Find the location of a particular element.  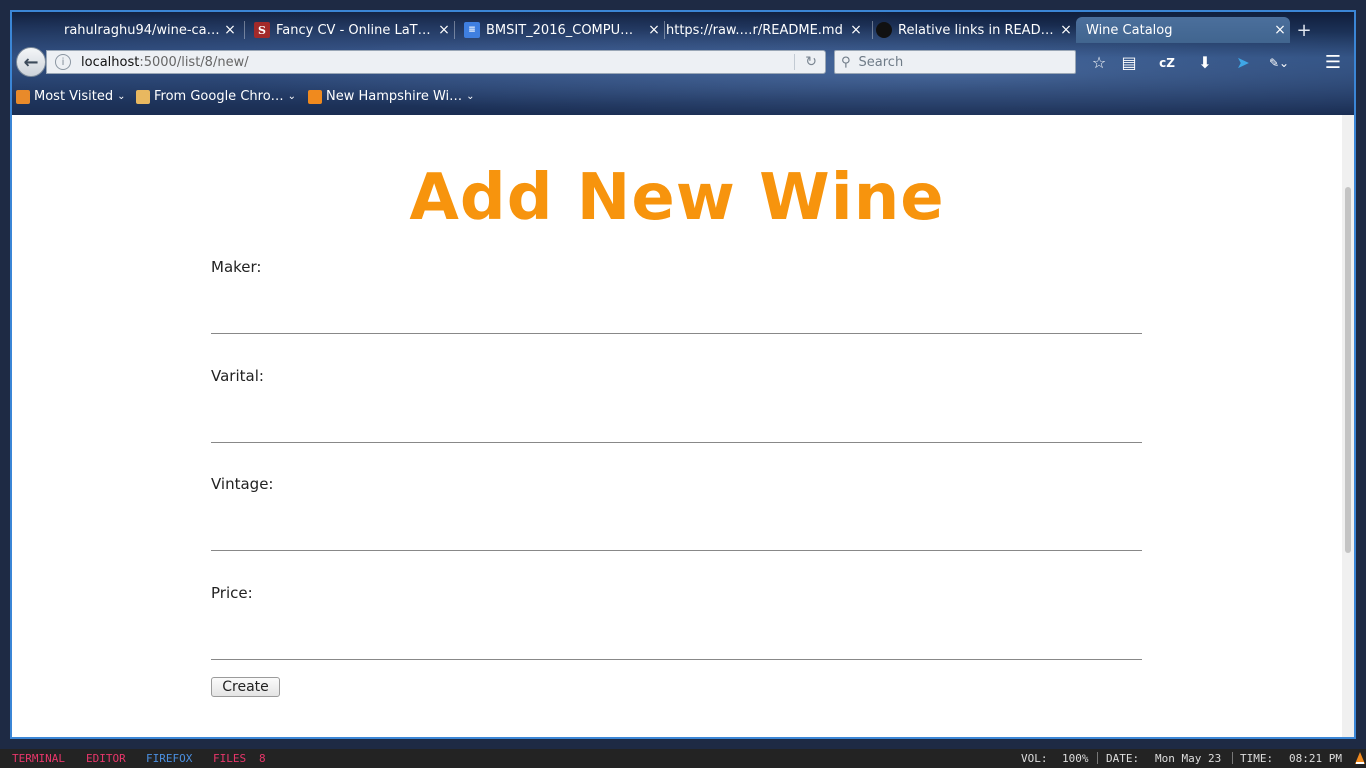

maker-field: Maker: is located at coordinates (677, 312).